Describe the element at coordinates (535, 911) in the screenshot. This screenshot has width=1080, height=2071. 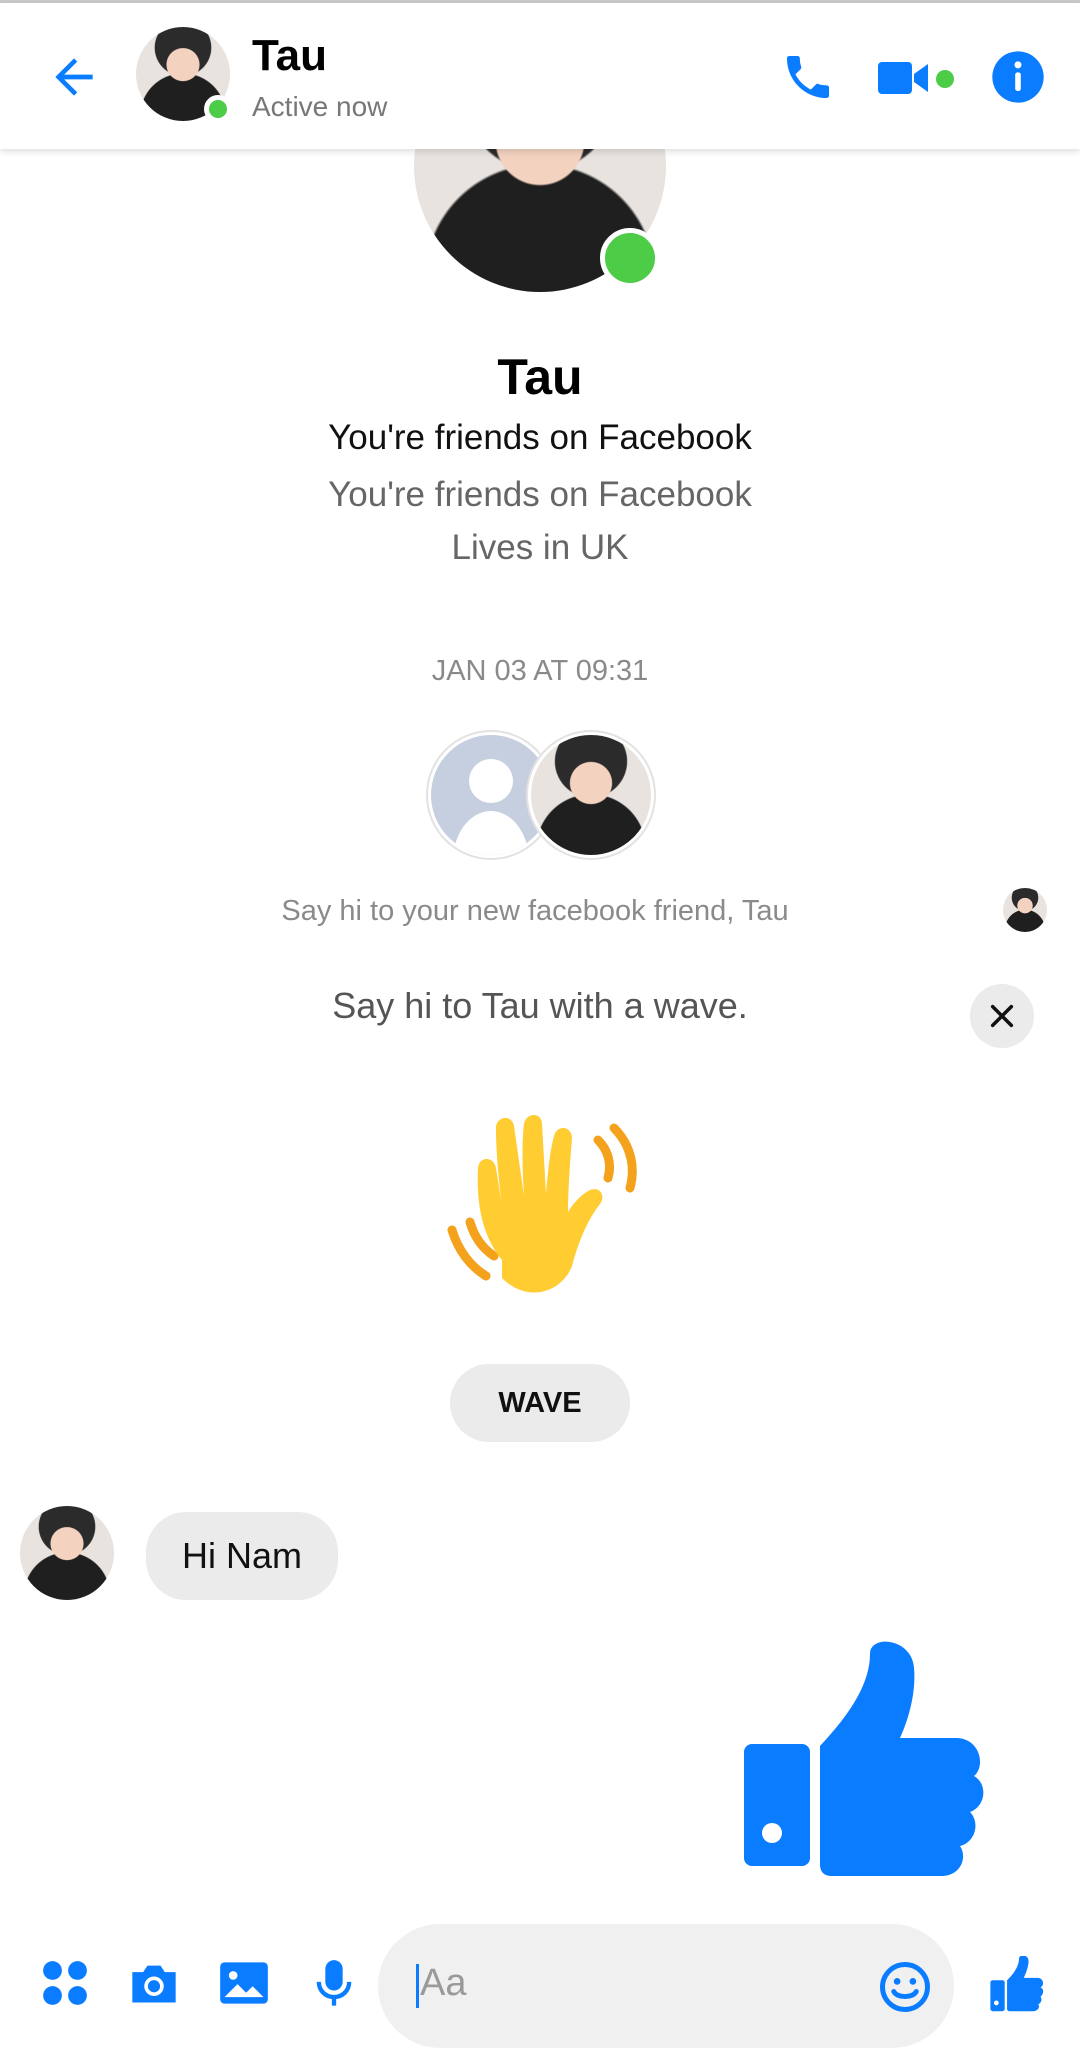
I see `new-friend-note: Say hi to your new facebook friend, Tau` at that location.